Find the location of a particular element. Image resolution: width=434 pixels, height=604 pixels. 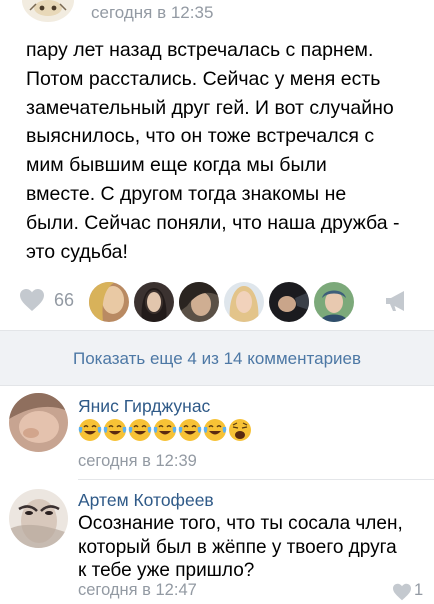

post-like-count: 66 is located at coordinates (64, 300).